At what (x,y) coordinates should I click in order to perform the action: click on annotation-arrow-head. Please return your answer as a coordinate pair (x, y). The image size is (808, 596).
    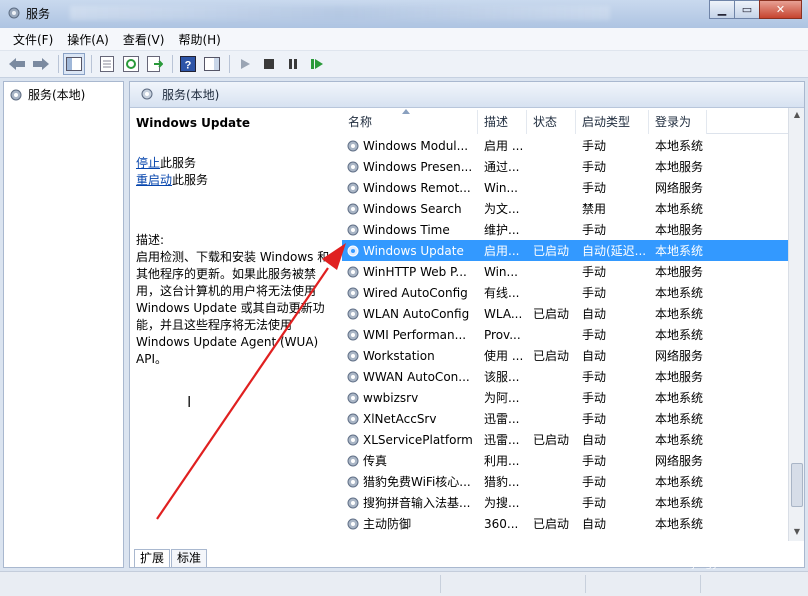
    Looking at the image, I should click on (334, 256).